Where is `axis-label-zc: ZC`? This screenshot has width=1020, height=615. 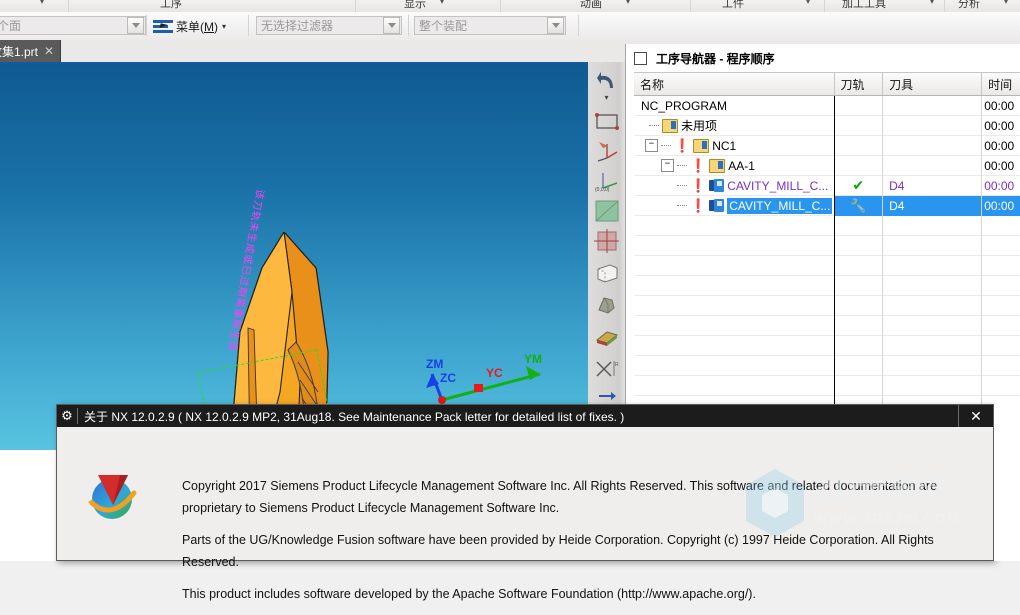
axis-label-zc: ZC is located at coordinates (448, 378).